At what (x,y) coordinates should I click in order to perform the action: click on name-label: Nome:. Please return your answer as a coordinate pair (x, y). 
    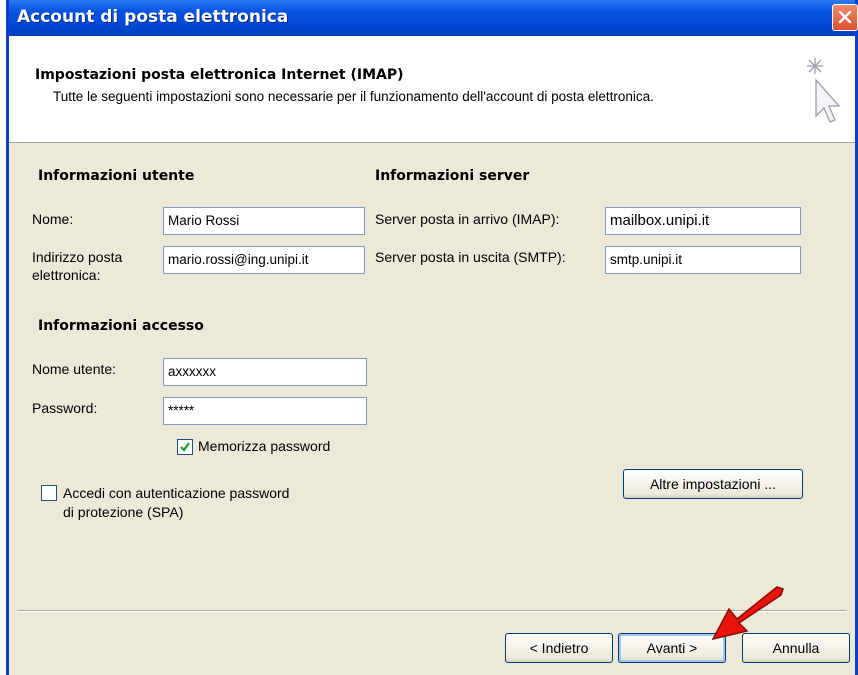
    Looking at the image, I should click on (53, 219).